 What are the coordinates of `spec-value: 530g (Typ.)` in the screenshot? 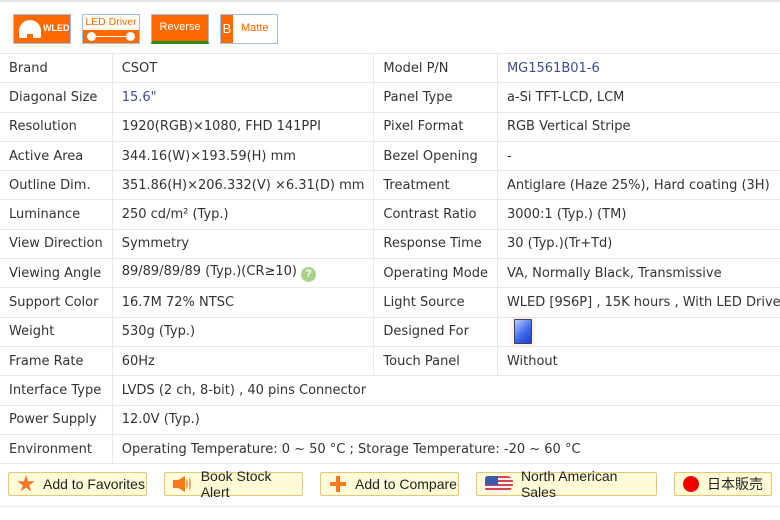 It's located at (243, 331).